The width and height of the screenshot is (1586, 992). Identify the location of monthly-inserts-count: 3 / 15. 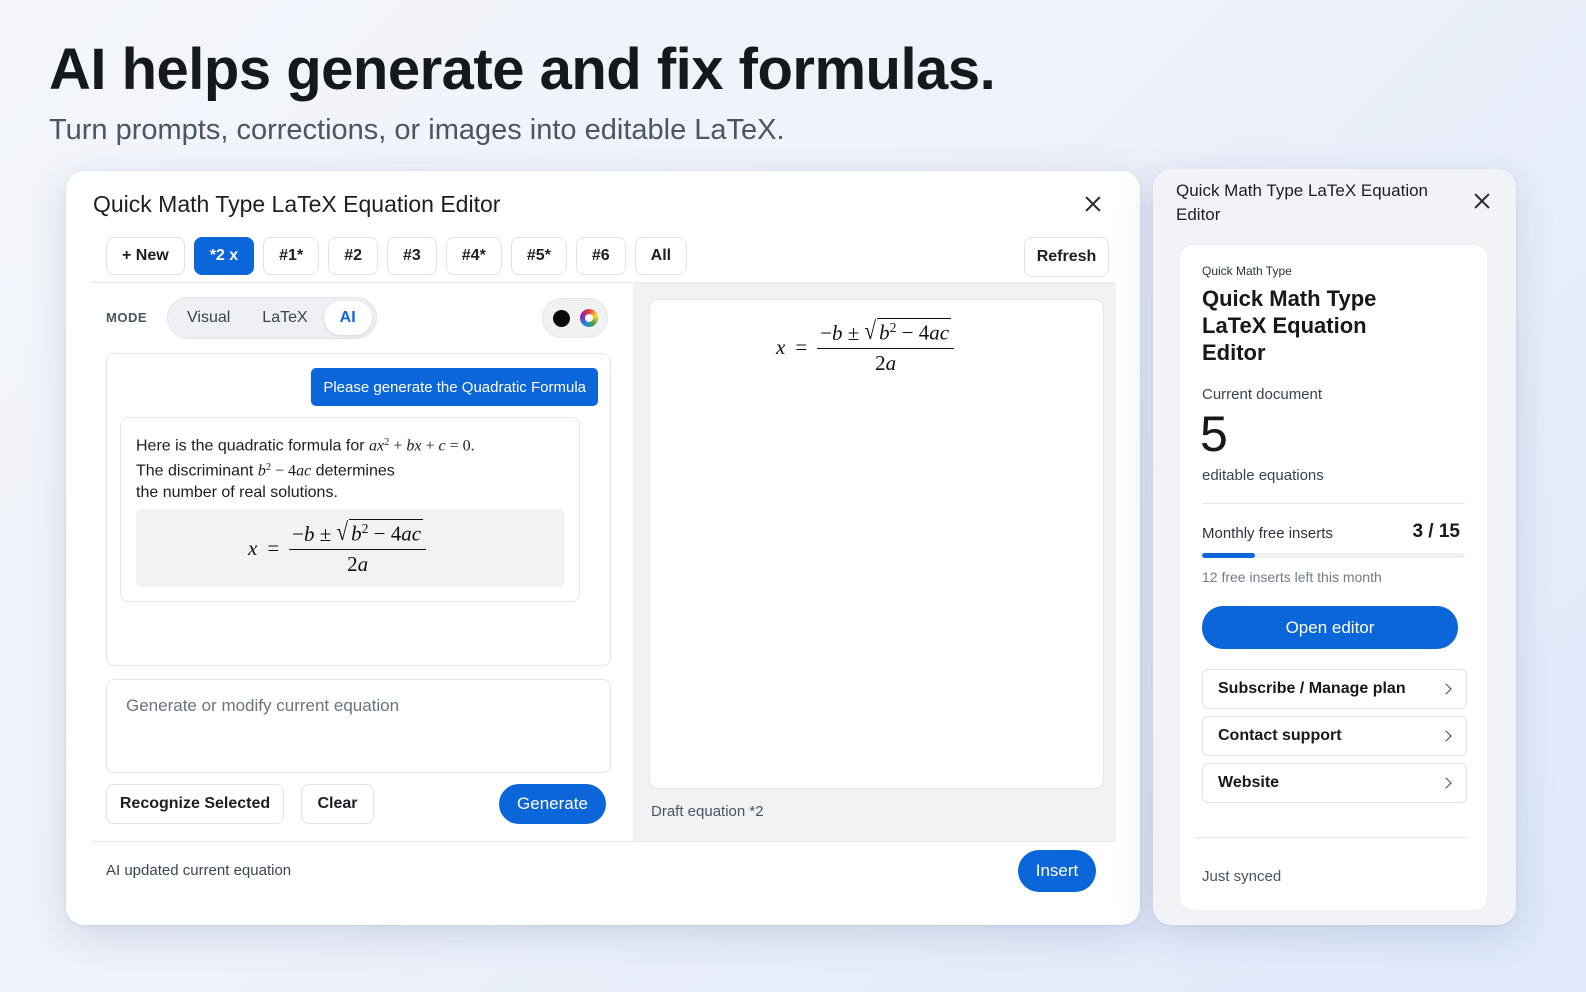
(1436, 531).